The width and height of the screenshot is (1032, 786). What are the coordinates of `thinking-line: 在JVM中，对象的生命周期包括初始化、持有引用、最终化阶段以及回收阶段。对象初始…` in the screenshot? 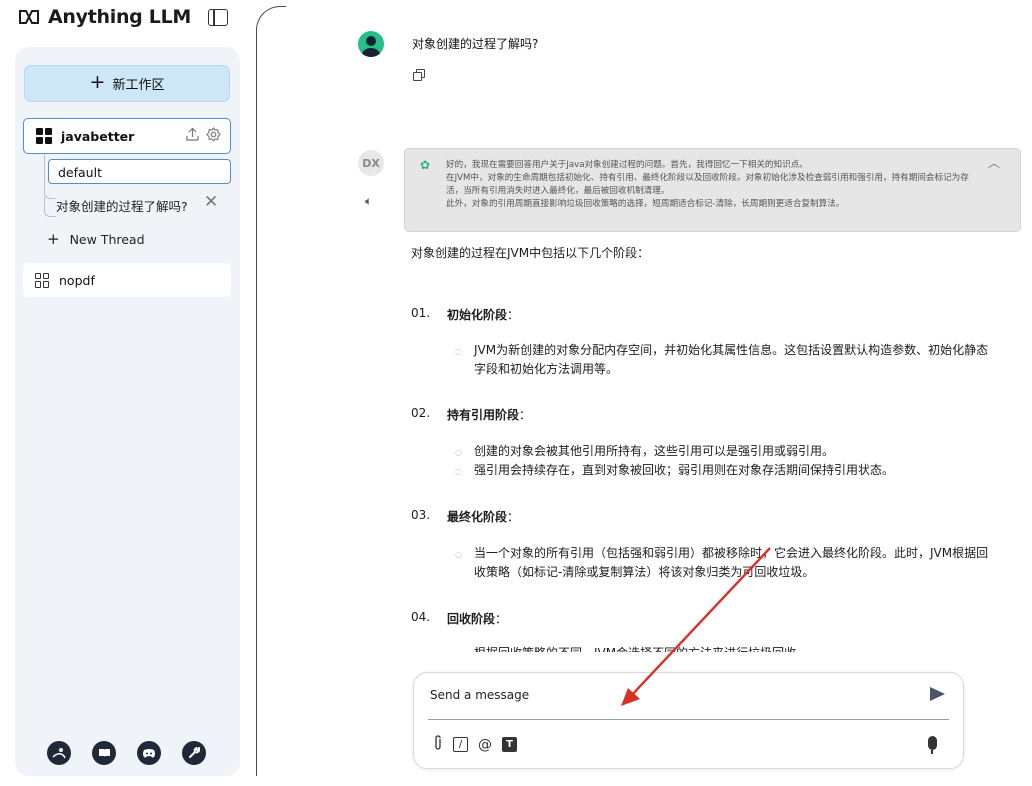 It's located at (707, 184).